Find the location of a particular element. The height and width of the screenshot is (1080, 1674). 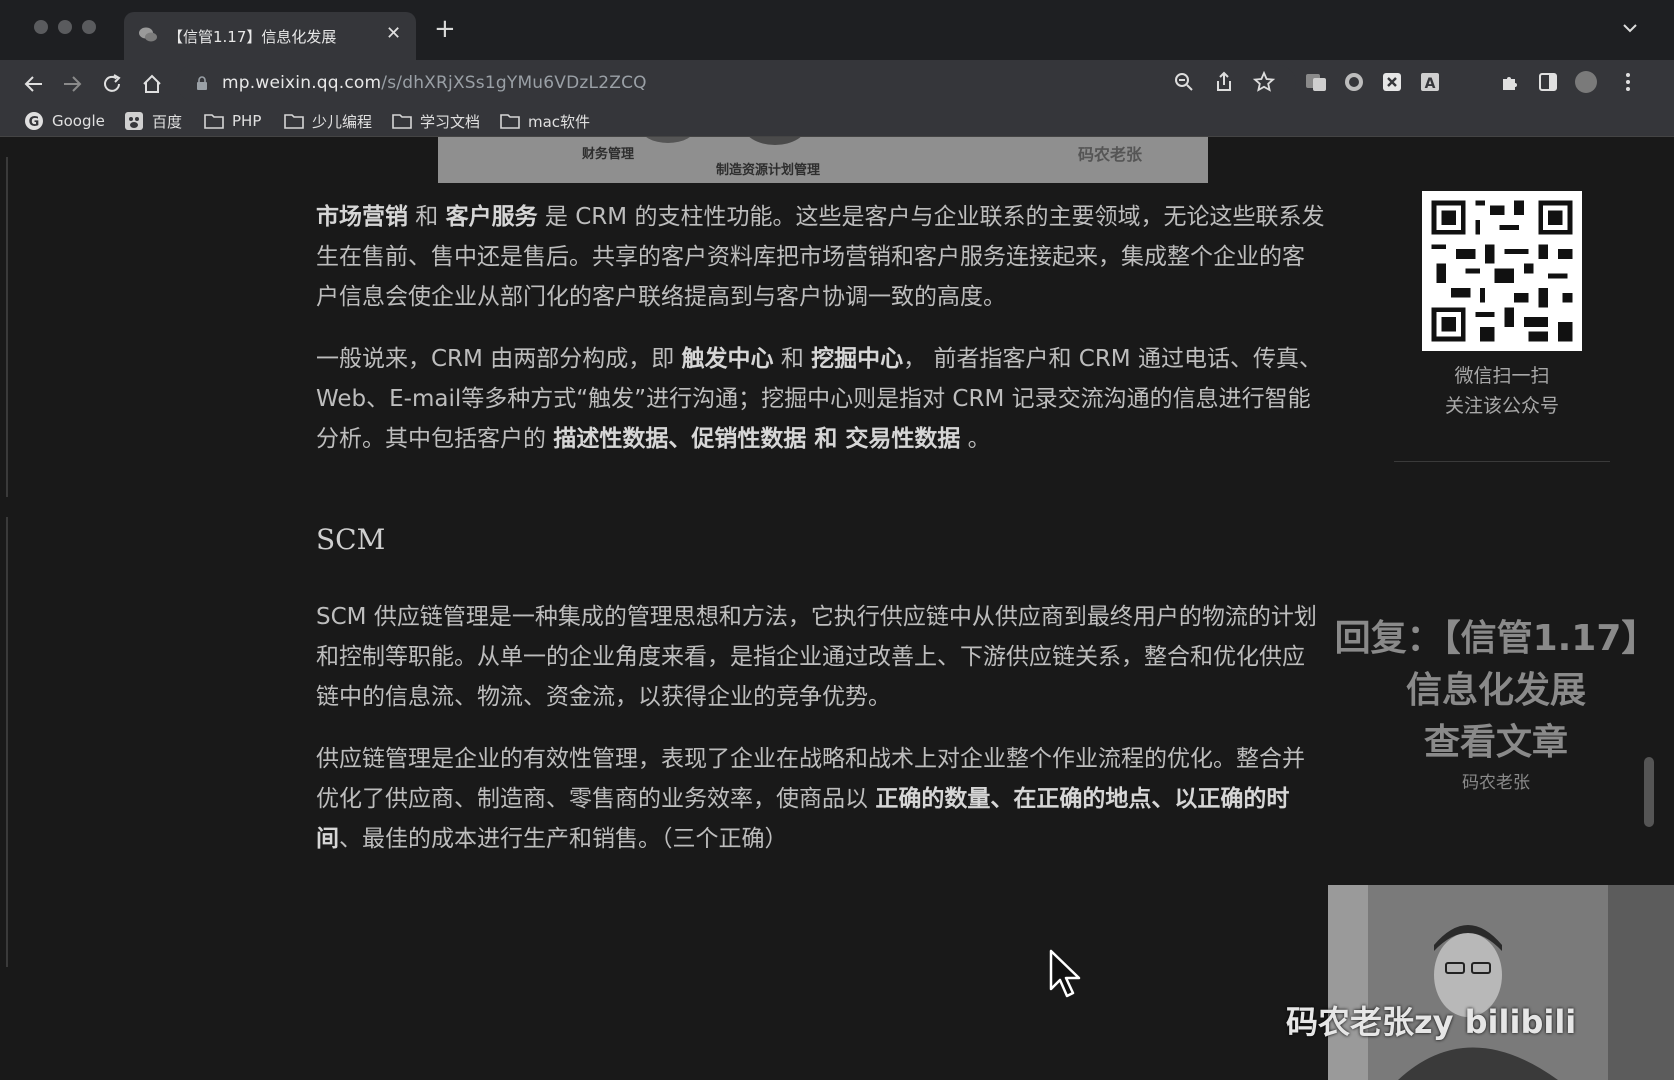

google-icon: G is located at coordinates (34, 121).